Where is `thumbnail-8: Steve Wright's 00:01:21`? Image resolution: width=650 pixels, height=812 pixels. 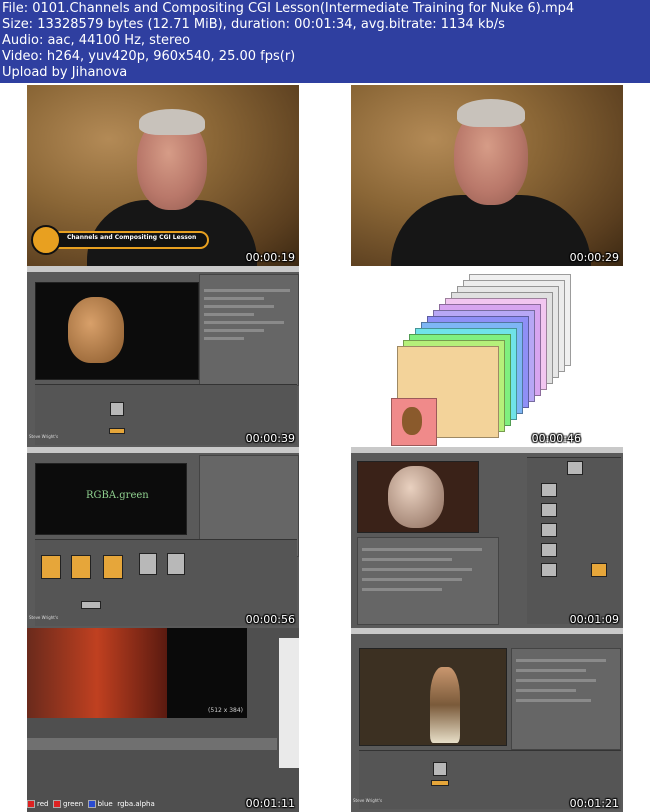 thumbnail-8: Steve Wright's 00:01:21 is located at coordinates (487, 720).